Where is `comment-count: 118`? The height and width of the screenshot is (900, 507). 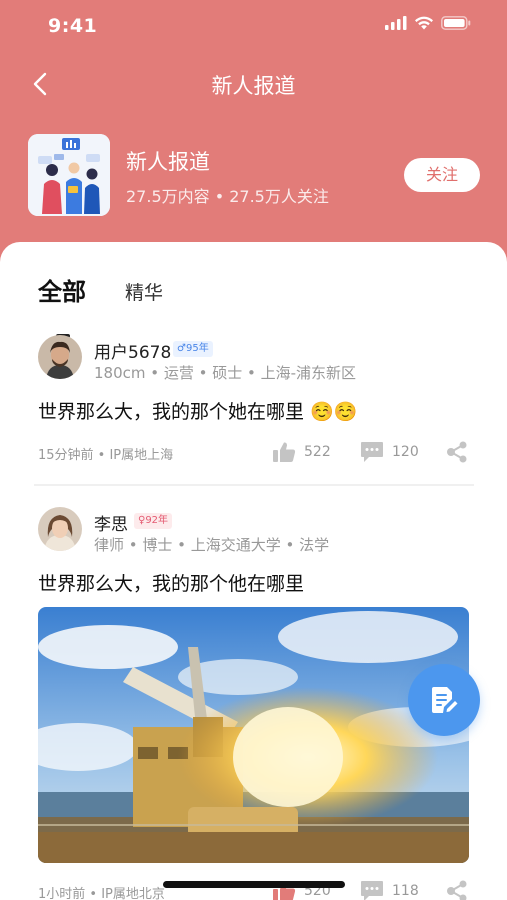 comment-count: 118 is located at coordinates (405, 891).